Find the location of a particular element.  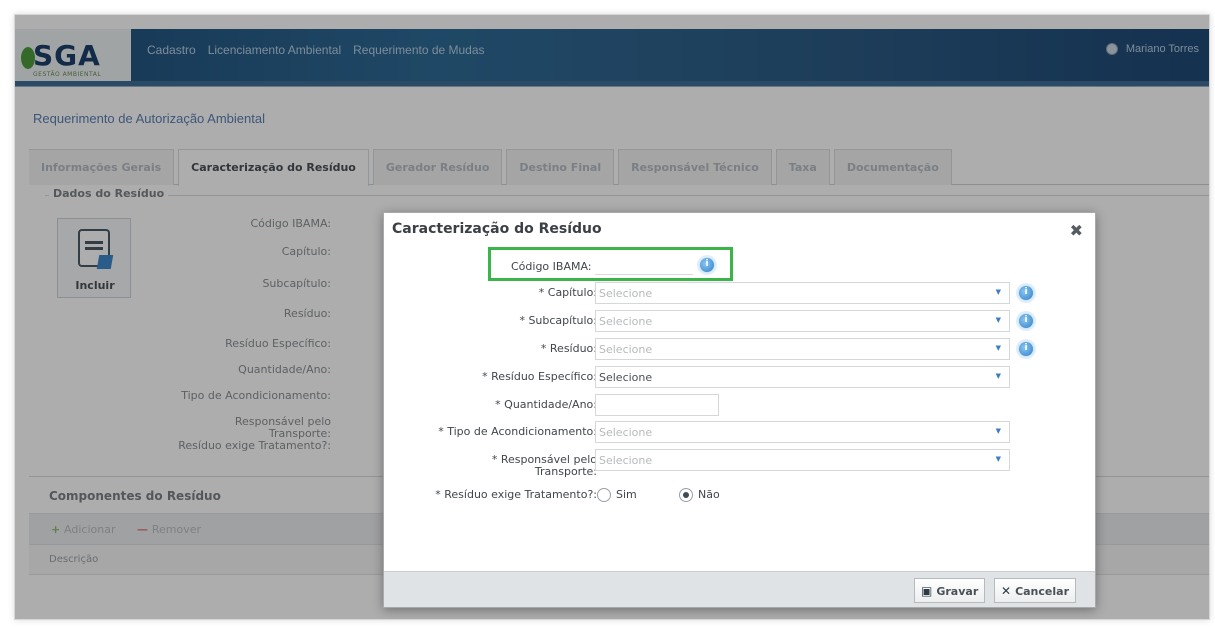

row-quantidade: * Quantidade/Ano: is located at coordinates (740, 405).